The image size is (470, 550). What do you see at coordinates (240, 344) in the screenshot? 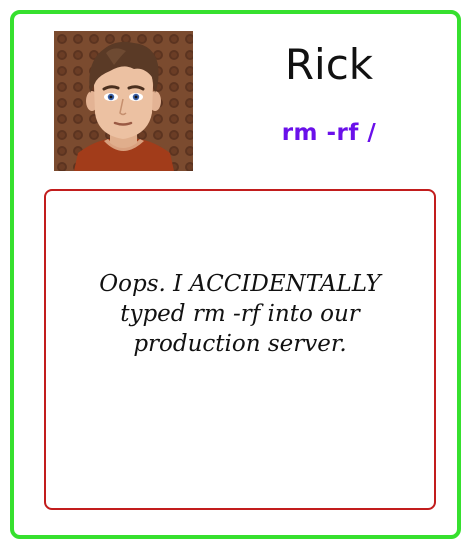
I see `message-line-3: production server.` at bounding box center [240, 344].